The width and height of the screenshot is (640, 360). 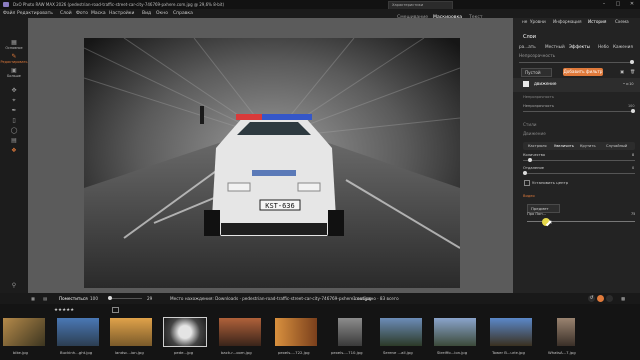 I want to click on brush-icon: ✒, so click(x=14, y=111).